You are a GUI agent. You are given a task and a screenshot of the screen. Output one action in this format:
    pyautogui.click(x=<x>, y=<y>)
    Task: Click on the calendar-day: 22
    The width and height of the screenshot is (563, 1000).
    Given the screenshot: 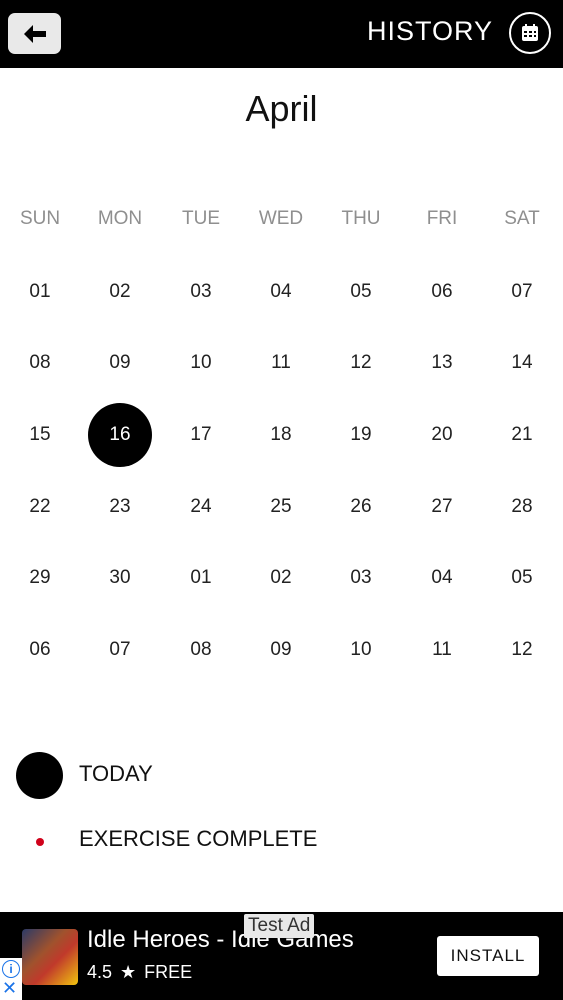 What is the action you would take?
    pyautogui.click(x=40, y=507)
    